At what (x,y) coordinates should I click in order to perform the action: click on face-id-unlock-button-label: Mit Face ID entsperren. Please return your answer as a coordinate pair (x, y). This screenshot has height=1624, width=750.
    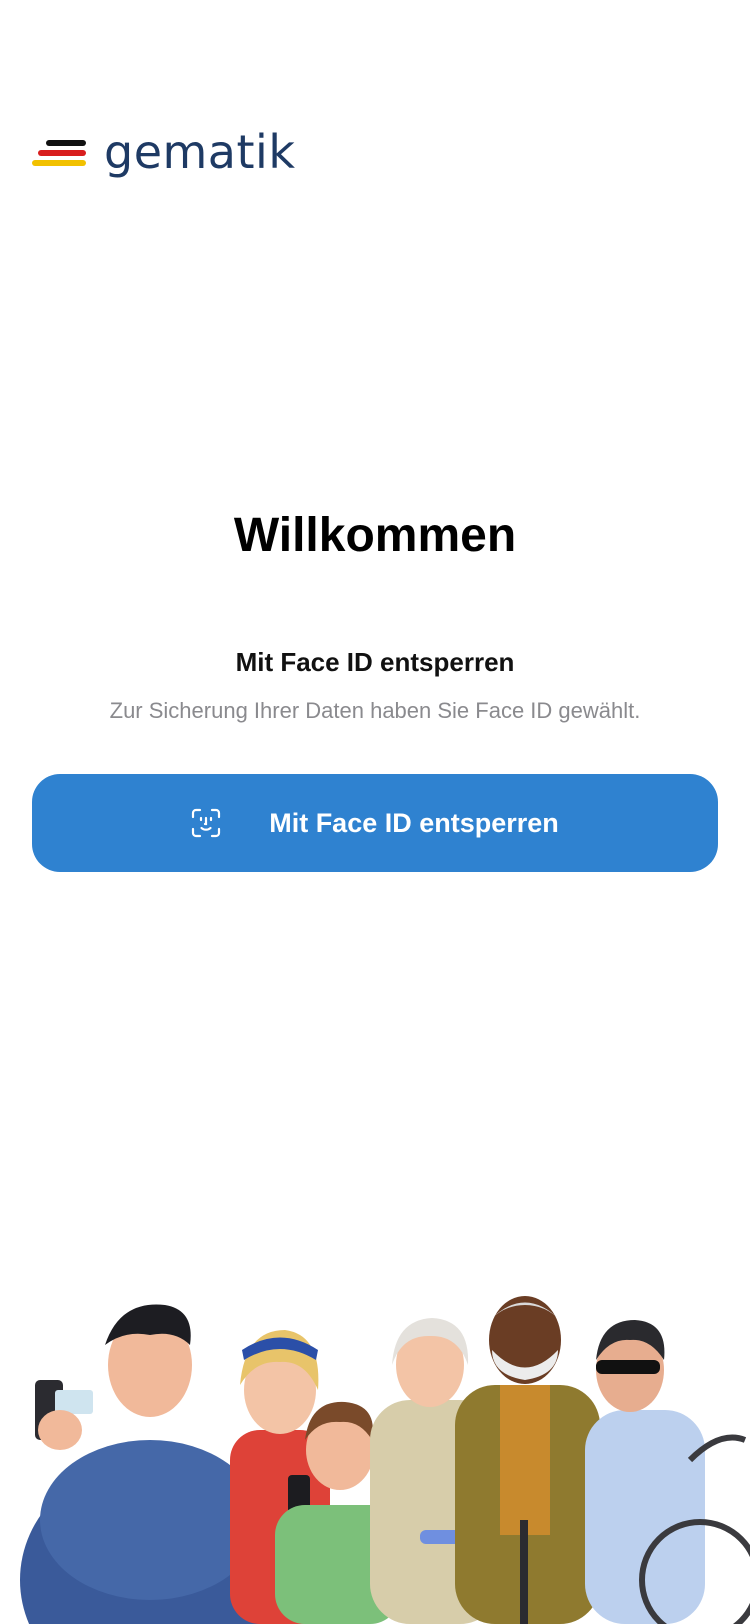
    Looking at the image, I should click on (414, 822).